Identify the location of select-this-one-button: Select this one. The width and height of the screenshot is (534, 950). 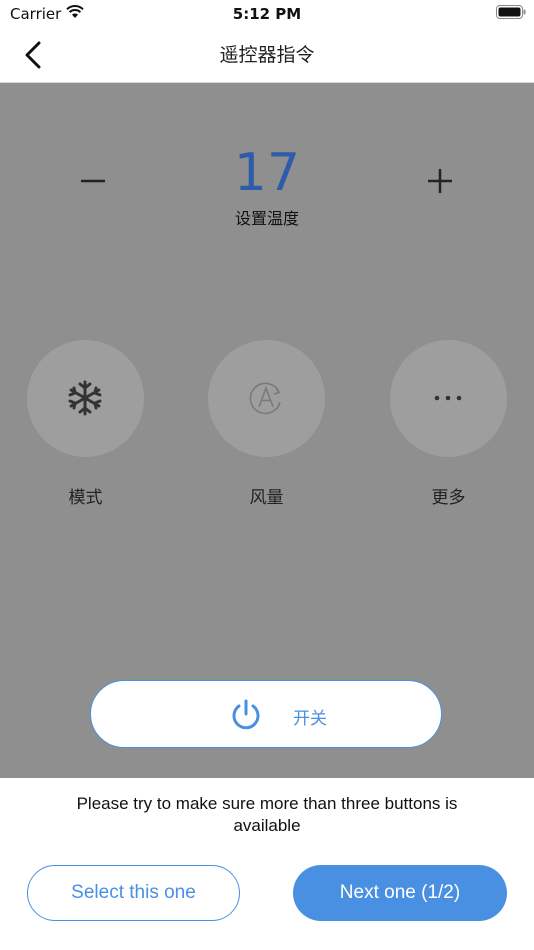
(133, 893).